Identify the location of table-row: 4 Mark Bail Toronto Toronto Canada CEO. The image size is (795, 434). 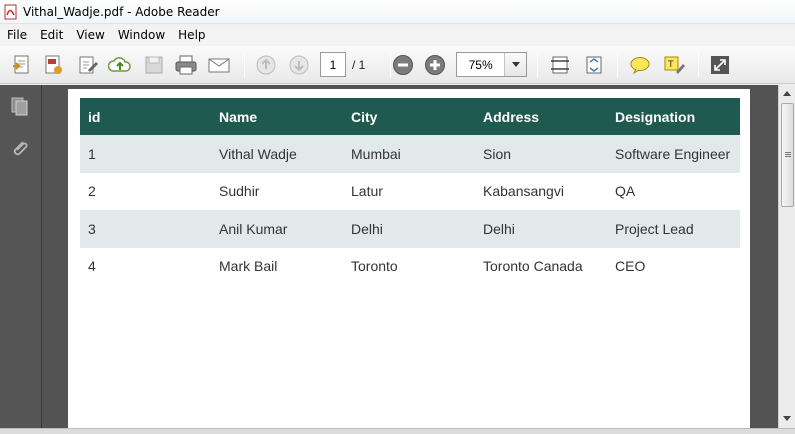
(410, 266).